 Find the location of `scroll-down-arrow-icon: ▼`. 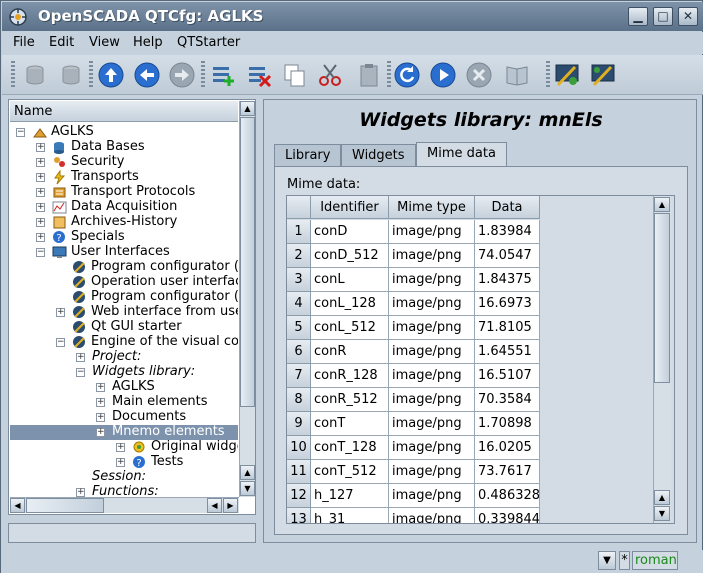

scroll-down-arrow-icon: ▼ is located at coordinates (662, 513).